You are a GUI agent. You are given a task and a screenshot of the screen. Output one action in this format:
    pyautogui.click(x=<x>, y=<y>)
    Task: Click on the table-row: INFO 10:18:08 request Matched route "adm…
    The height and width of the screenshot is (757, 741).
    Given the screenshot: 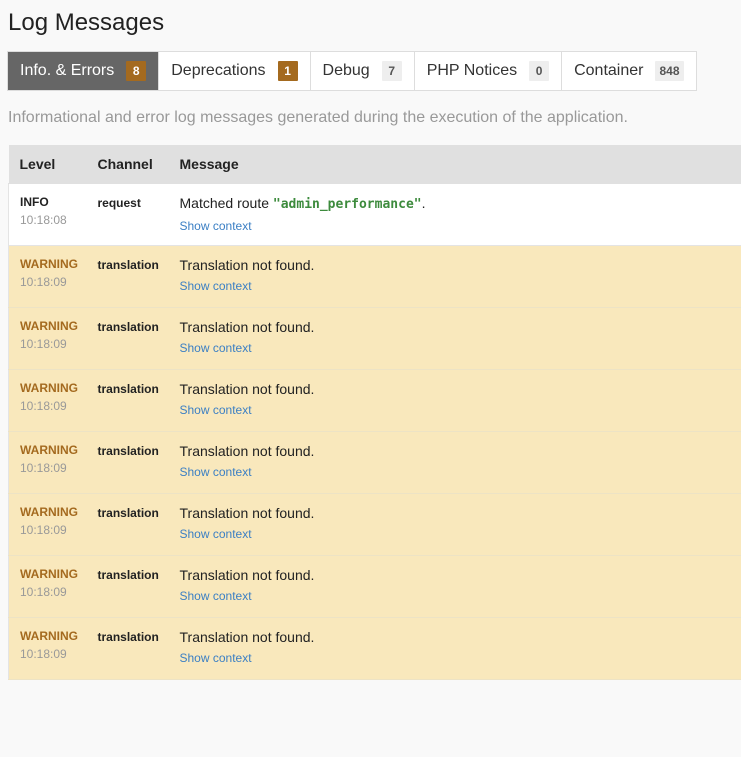 What is the action you would take?
    pyautogui.click(x=374, y=214)
    